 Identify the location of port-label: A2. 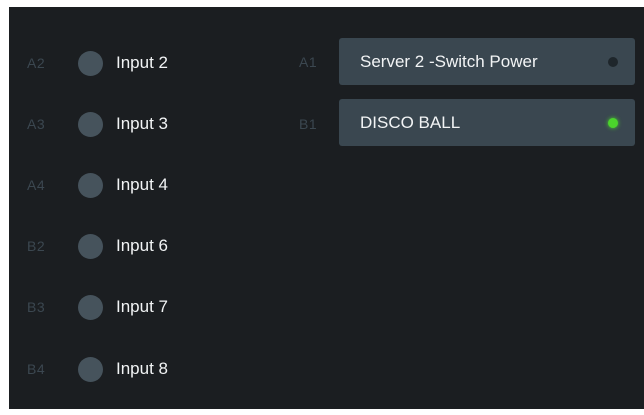
(36, 63).